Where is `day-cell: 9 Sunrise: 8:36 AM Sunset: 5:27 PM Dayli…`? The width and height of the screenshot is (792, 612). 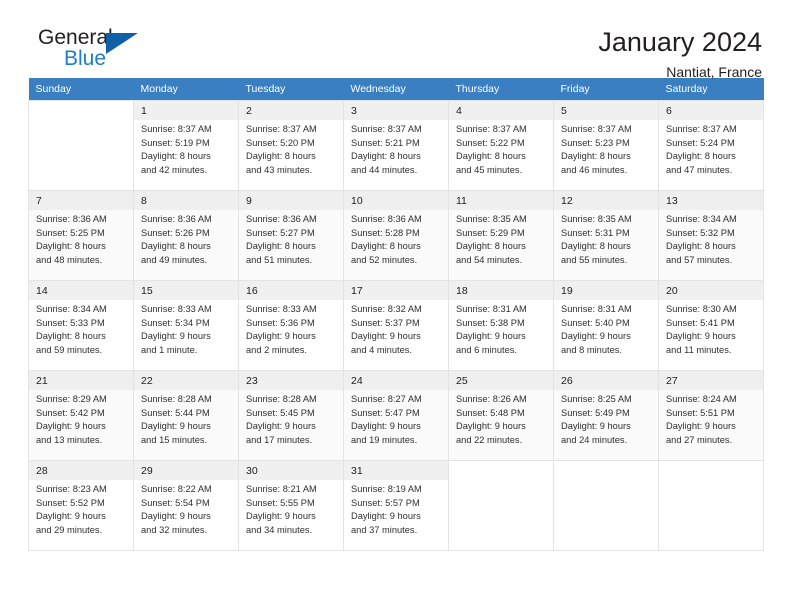 day-cell: 9 Sunrise: 8:36 AM Sunset: 5:27 PM Dayli… is located at coordinates (291, 235).